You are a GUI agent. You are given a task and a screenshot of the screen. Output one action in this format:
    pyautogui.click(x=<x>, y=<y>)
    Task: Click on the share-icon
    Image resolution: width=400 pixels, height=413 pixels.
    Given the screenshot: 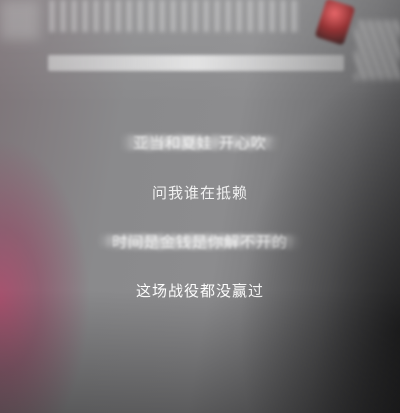 What is the action you would take?
    pyautogui.click(x=377, y=50)
    